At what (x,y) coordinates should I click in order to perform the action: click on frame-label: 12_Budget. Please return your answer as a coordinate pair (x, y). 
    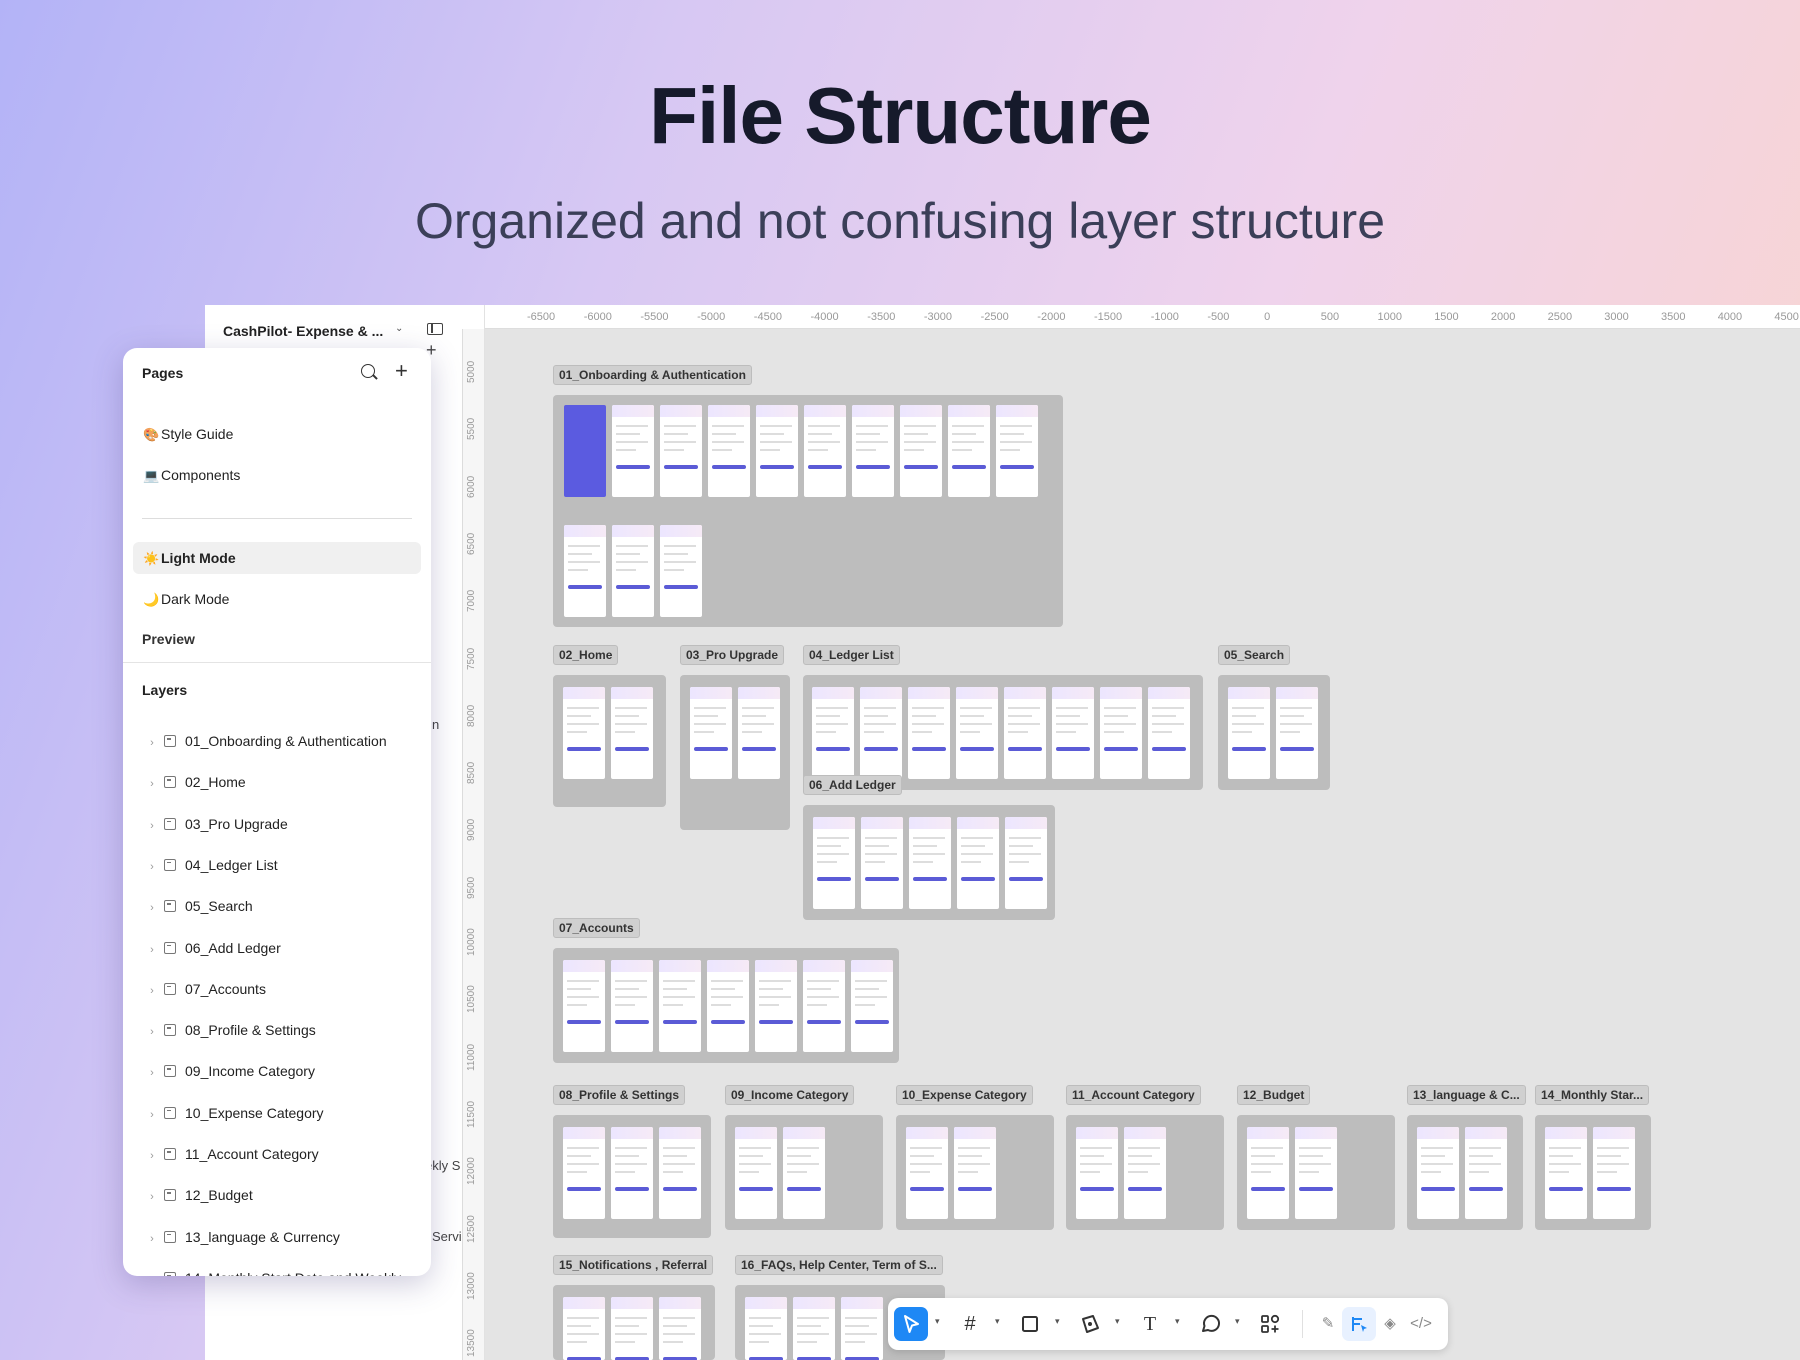
    Looking at the image, I should click on (1274, 1095).